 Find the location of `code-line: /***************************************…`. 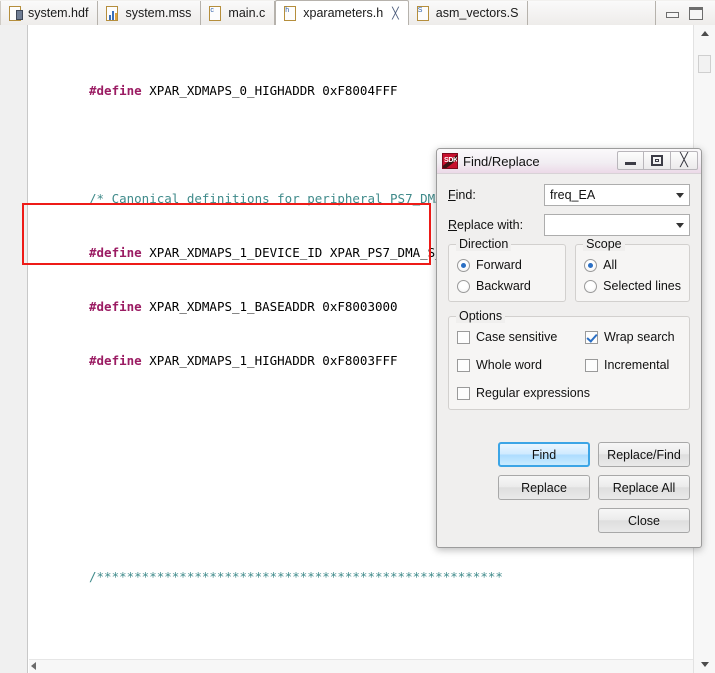

code-line: /***************************************… is located at coordinates (296, 576).